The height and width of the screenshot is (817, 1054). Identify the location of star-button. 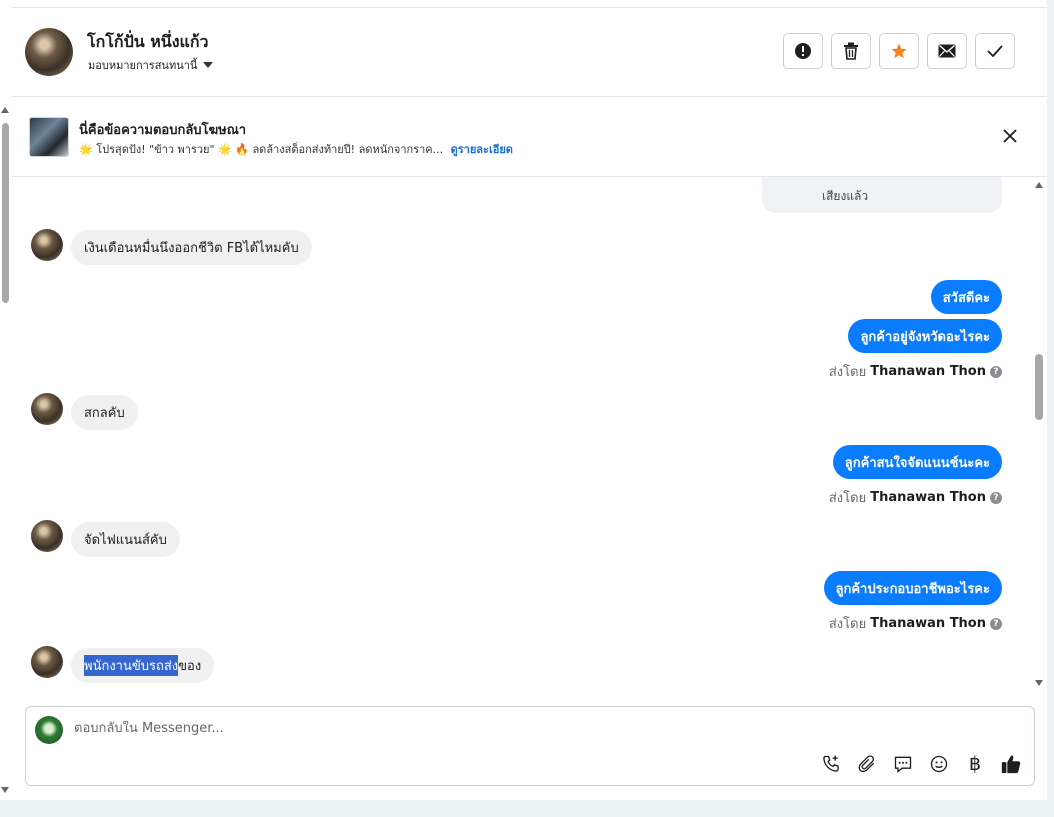
(899, 51).